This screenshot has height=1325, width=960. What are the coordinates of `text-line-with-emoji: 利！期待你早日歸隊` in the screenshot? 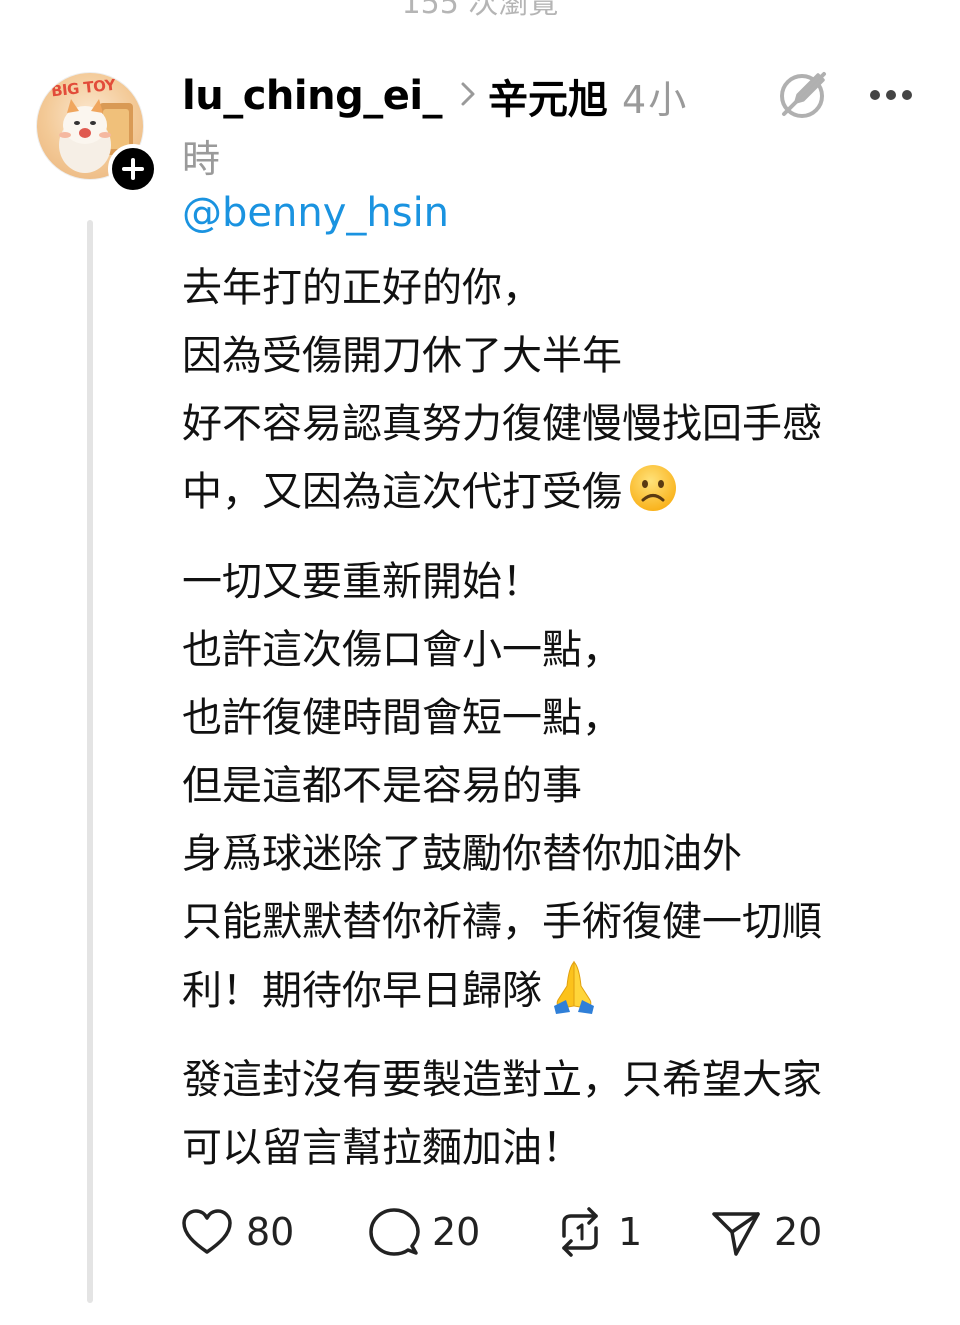 It's located at (552, 990).